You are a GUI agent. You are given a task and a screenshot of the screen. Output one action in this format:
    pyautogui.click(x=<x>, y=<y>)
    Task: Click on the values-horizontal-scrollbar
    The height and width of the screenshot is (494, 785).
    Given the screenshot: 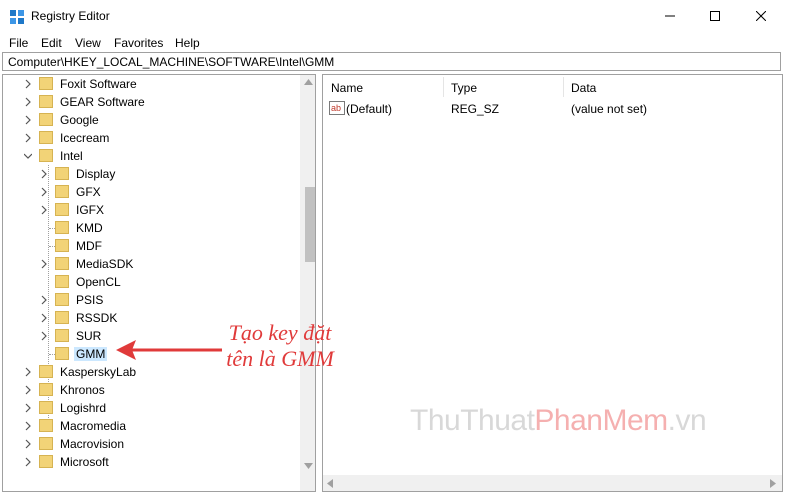 What is the action you would take?
    pyautogui.click(x=552, y=483)
    